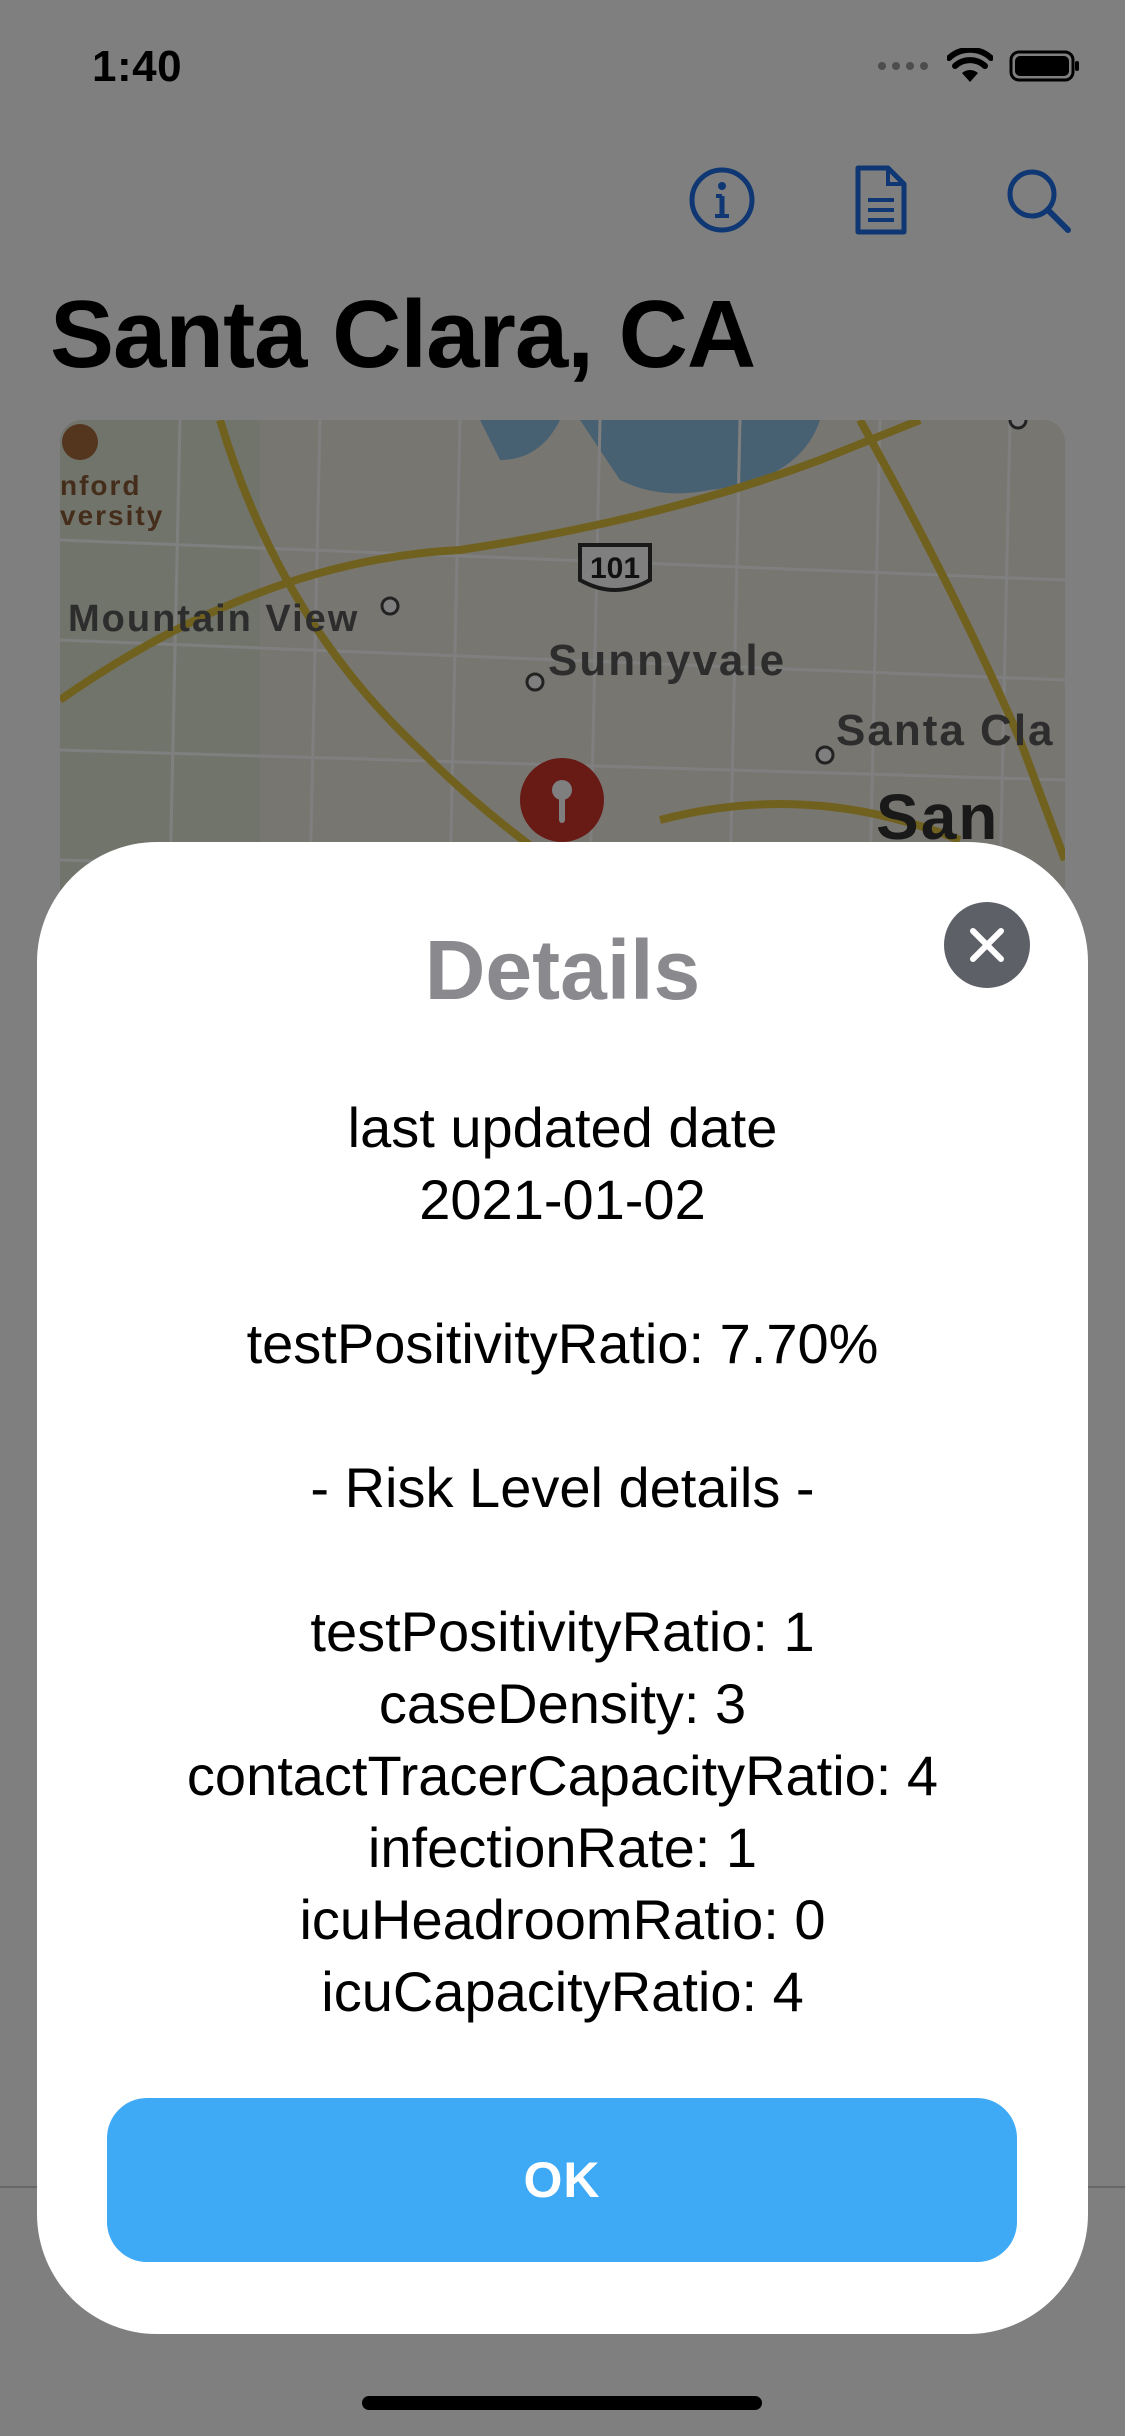  What do you see at coordinates (562, 970) in the screenshot?
I see `modal-title: Details` at bounding box center [562, 970].